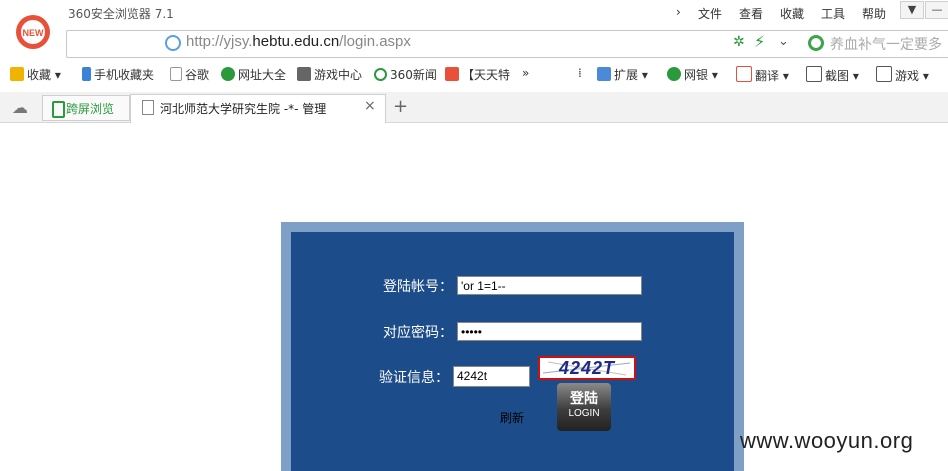  Describe the element at coordinates (759, 41) in the screenshot. I see `speed-mode-icon: ⚡` at that location.